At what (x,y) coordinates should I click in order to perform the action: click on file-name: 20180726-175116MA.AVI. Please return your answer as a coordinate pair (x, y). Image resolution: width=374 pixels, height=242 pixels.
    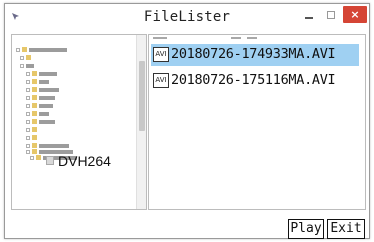
    Looking at the image, I should click on (253, 80).